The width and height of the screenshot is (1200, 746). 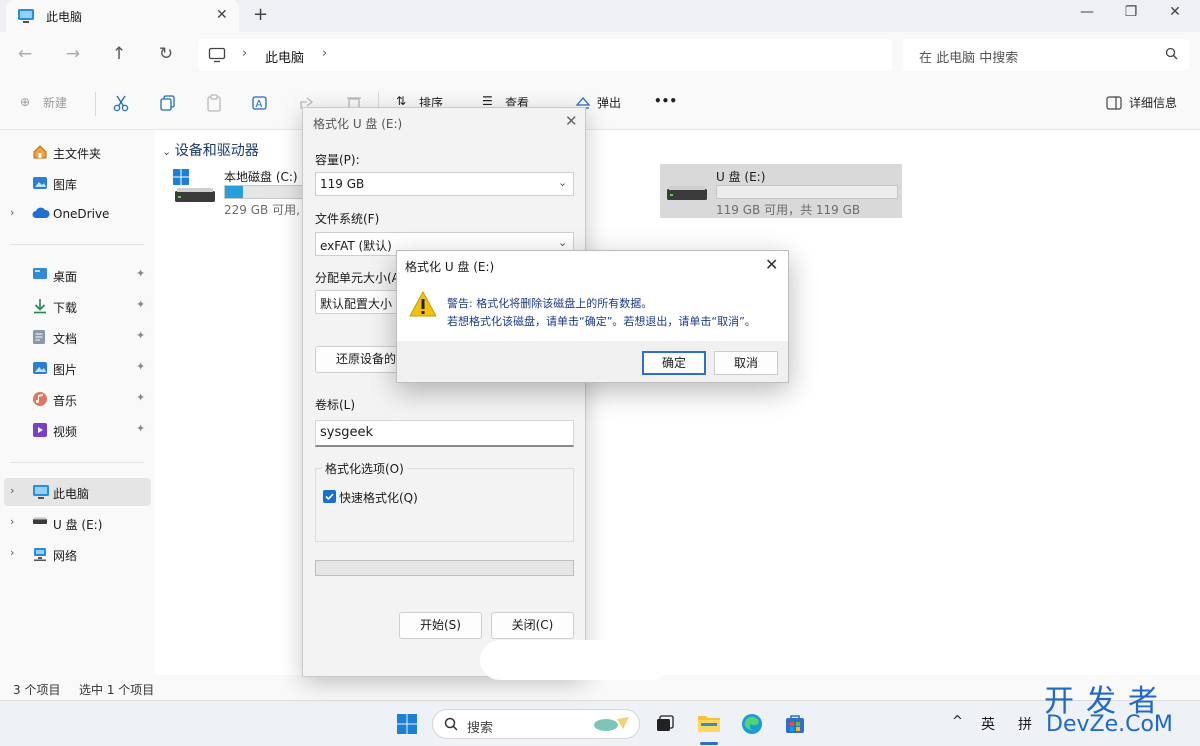 I want to click on capacity-select: 119 GB ⌄, so click(x=444, y=184).